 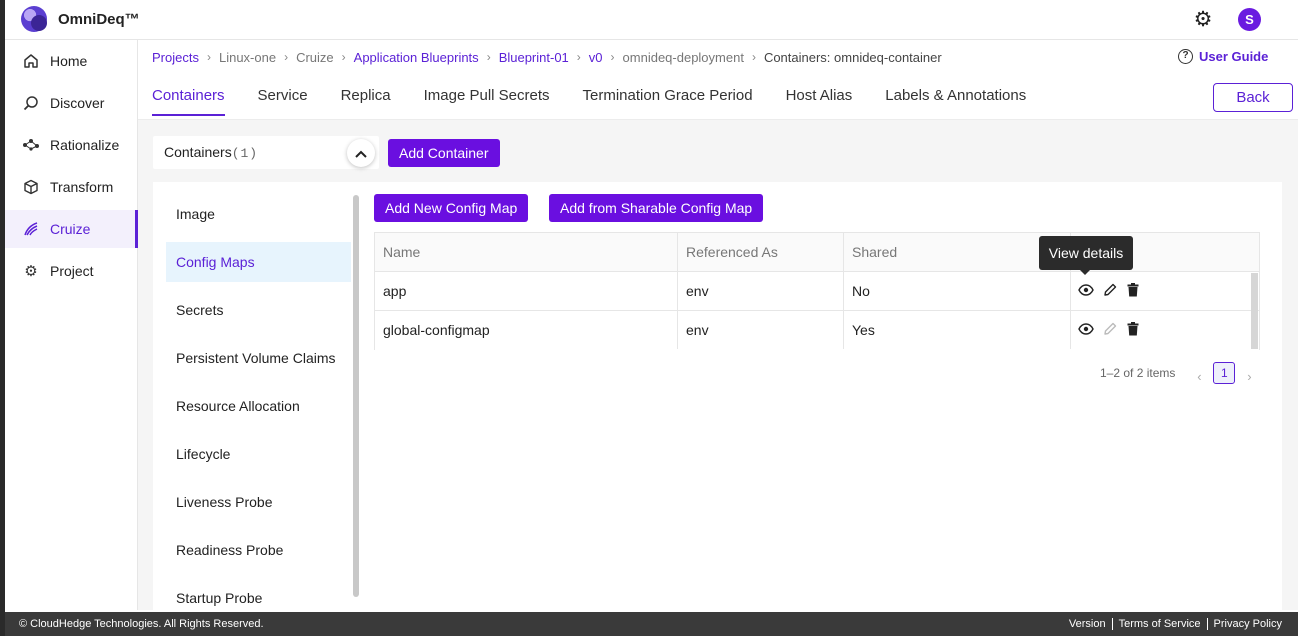 I want to click on user-avatar: S, so click(x=1249, y=19).